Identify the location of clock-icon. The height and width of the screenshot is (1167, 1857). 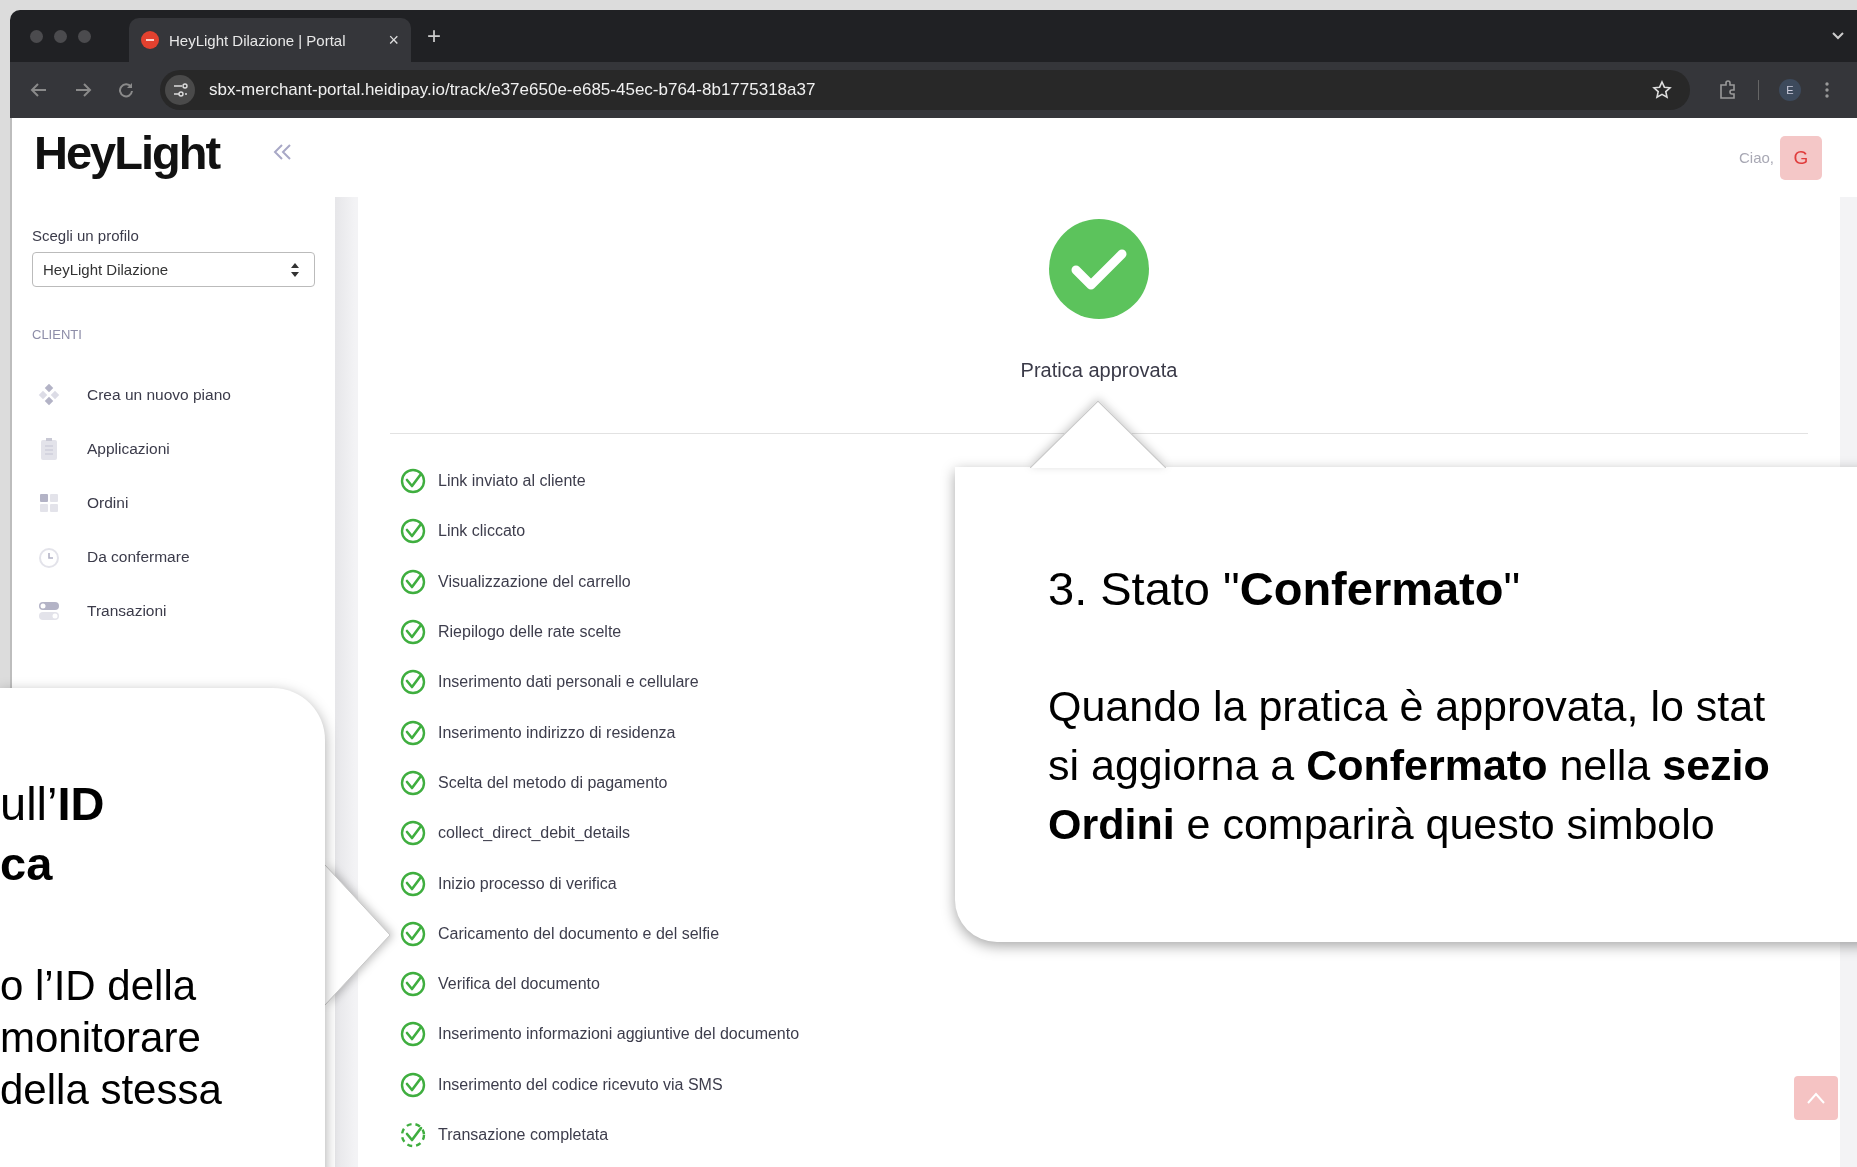
(49, 557).